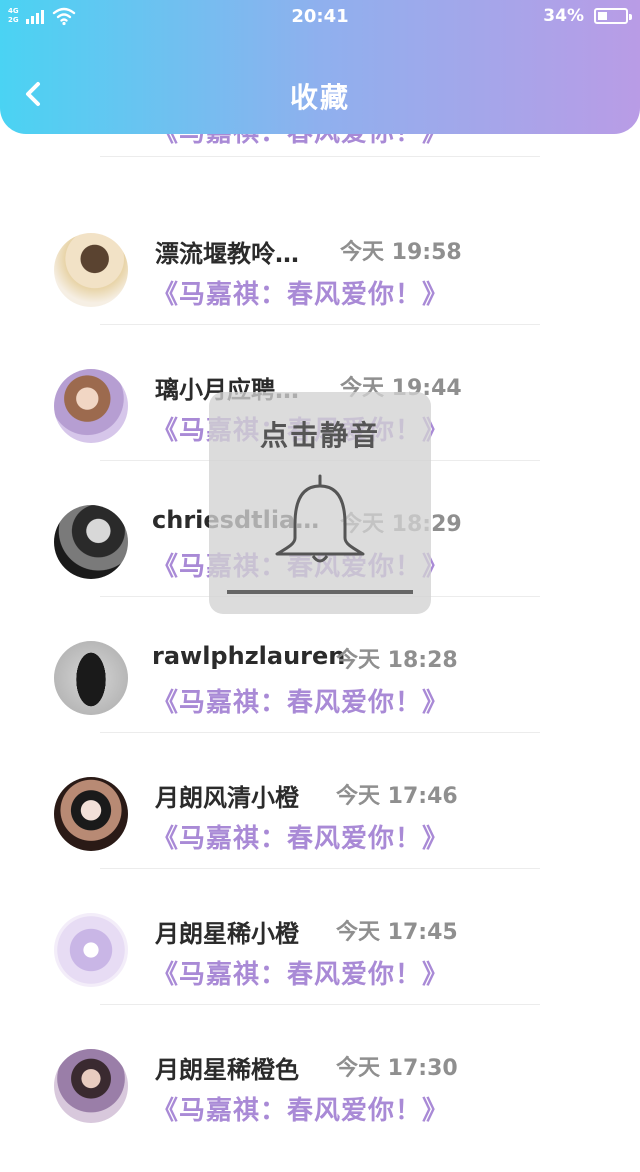  I want to click on list-item-name: rawlphzlauren, so click(249, 656).